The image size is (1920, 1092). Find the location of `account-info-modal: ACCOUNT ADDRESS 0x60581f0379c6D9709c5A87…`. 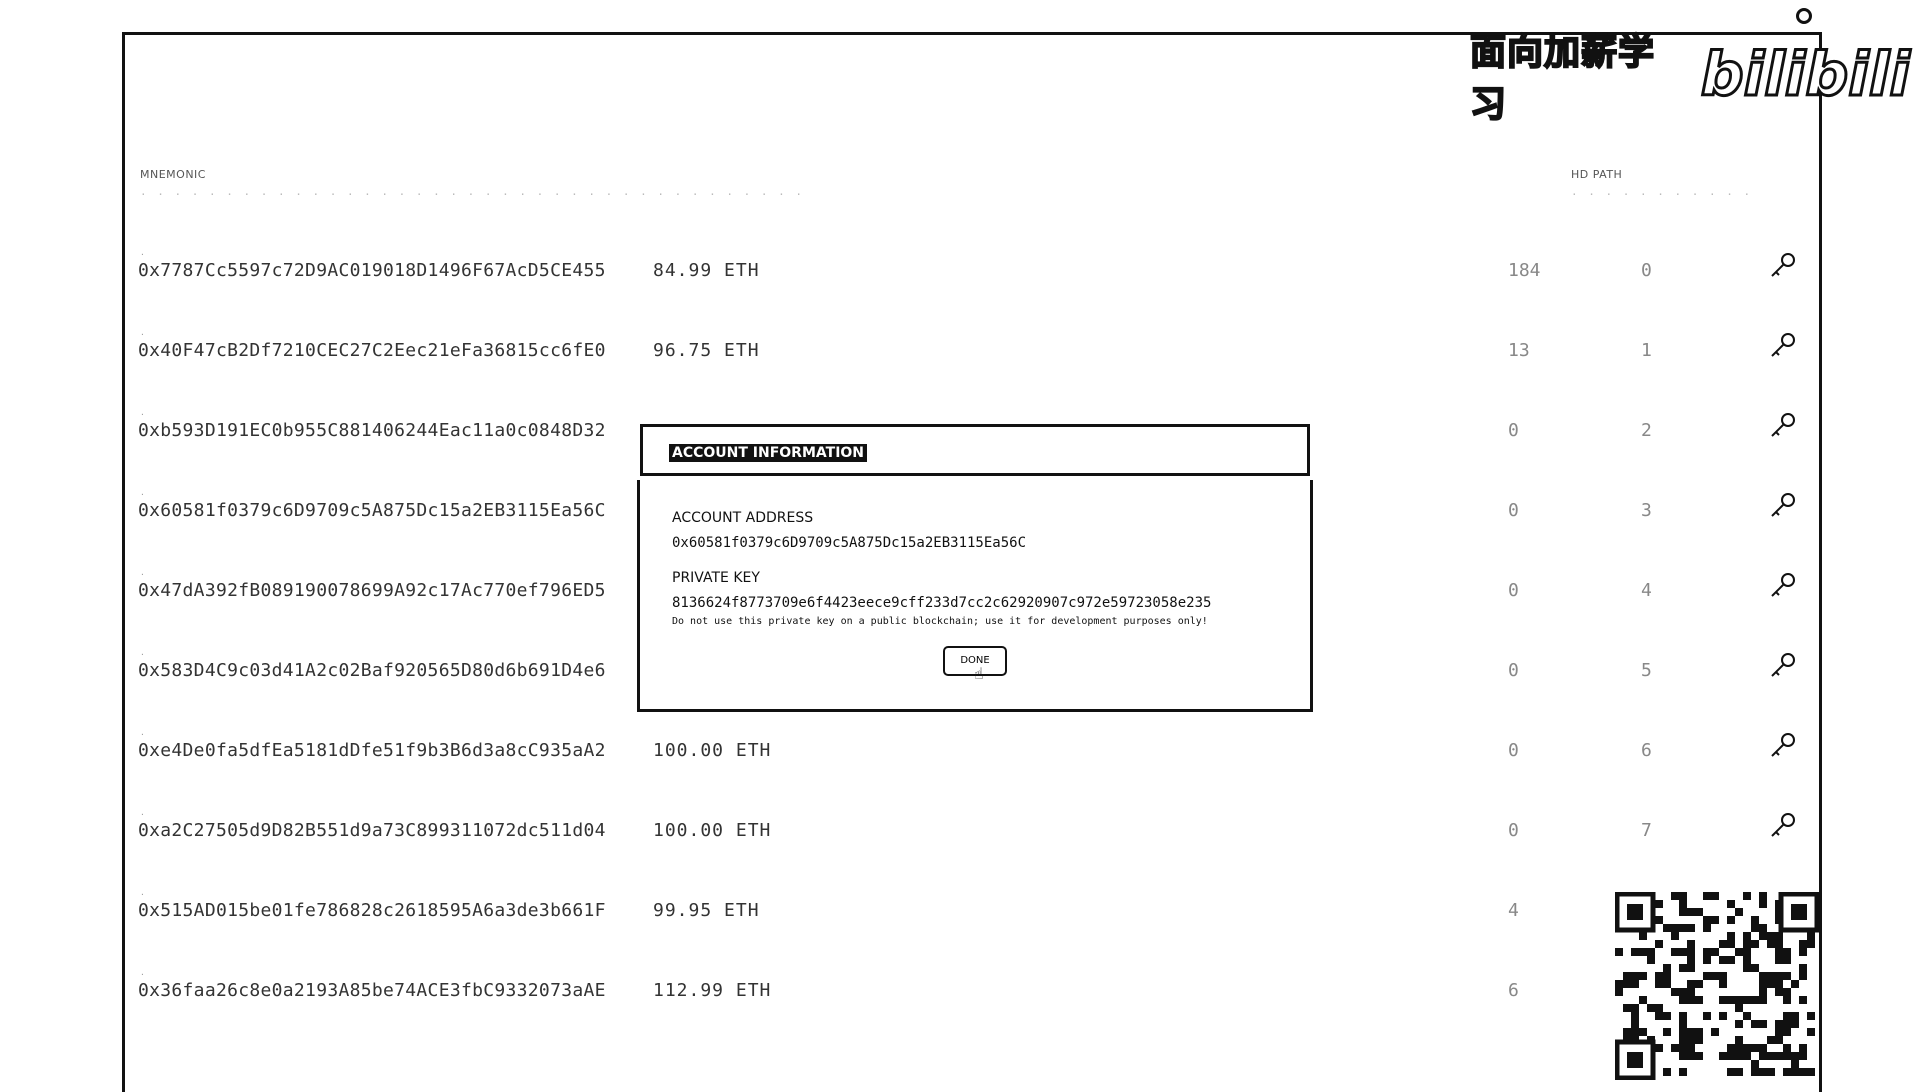

account-info-modal: ACCOUNT ADDRESS 0x60581f0379c6D9709c5A87… is located at coordinates (975, 596).